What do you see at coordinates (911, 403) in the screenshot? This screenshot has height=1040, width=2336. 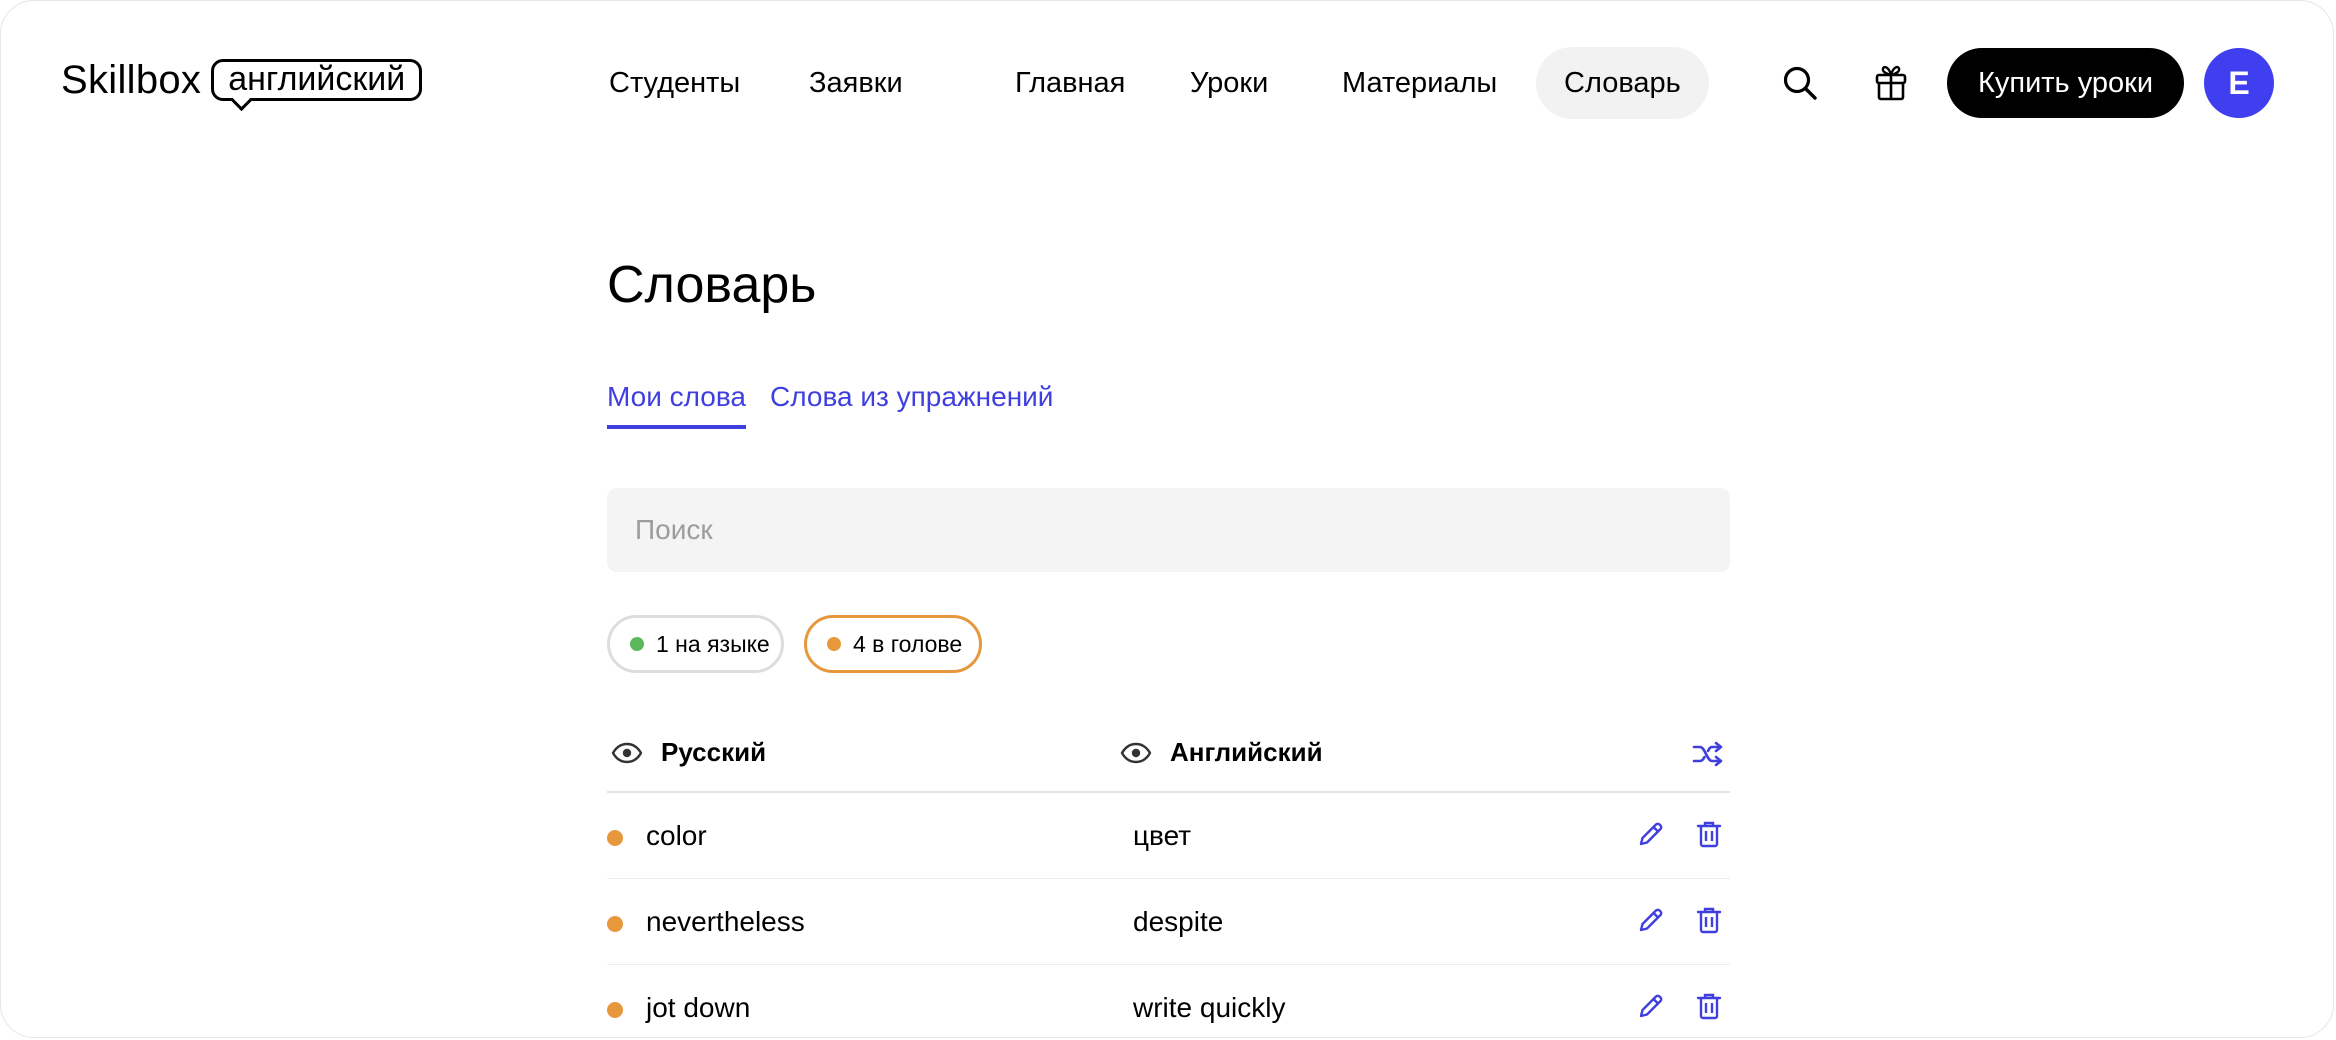 I see `tab-exercise-words: Слова из упражнений` at bounding box center [911, 403].